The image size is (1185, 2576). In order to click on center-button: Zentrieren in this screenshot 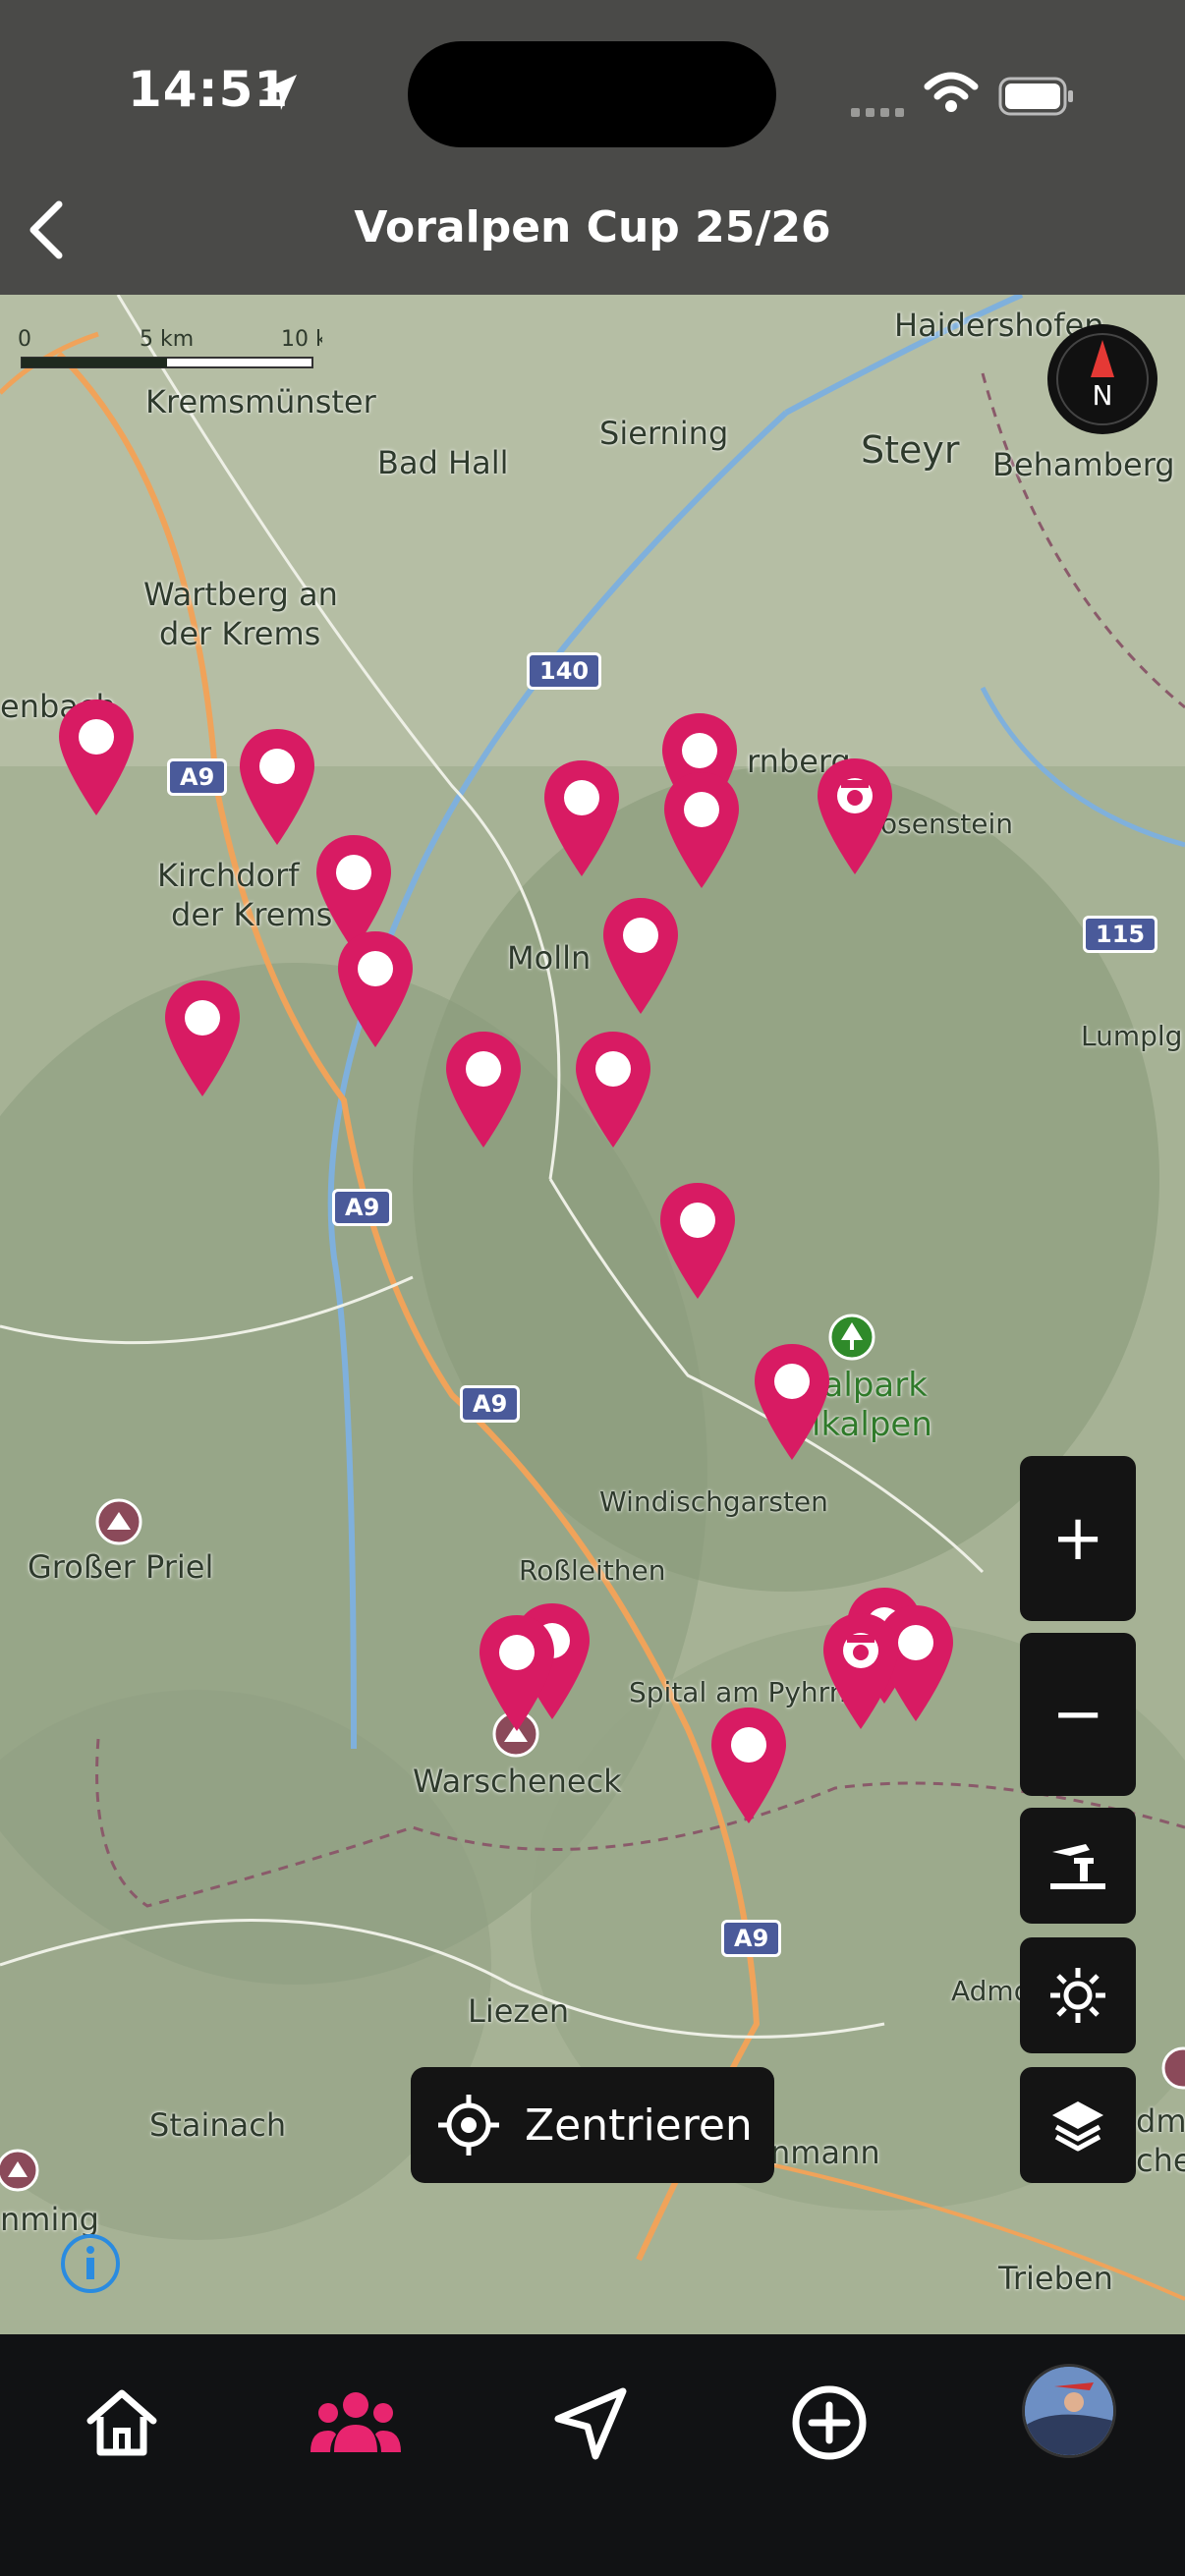, I will do `click(592, 2125)`.